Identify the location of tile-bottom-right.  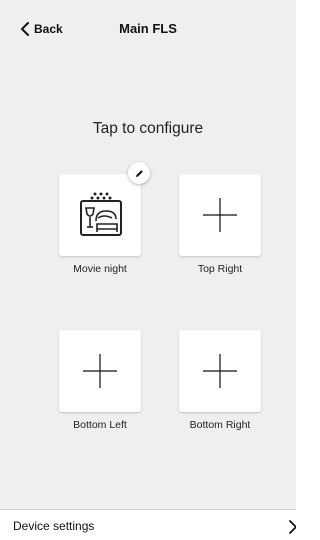
(220, 371).